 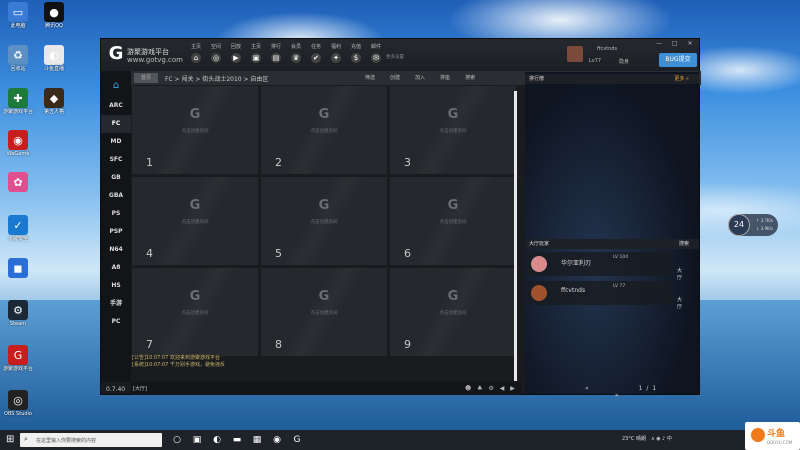 I want to click on platform-tab: MD, so click(x=116, y=142).